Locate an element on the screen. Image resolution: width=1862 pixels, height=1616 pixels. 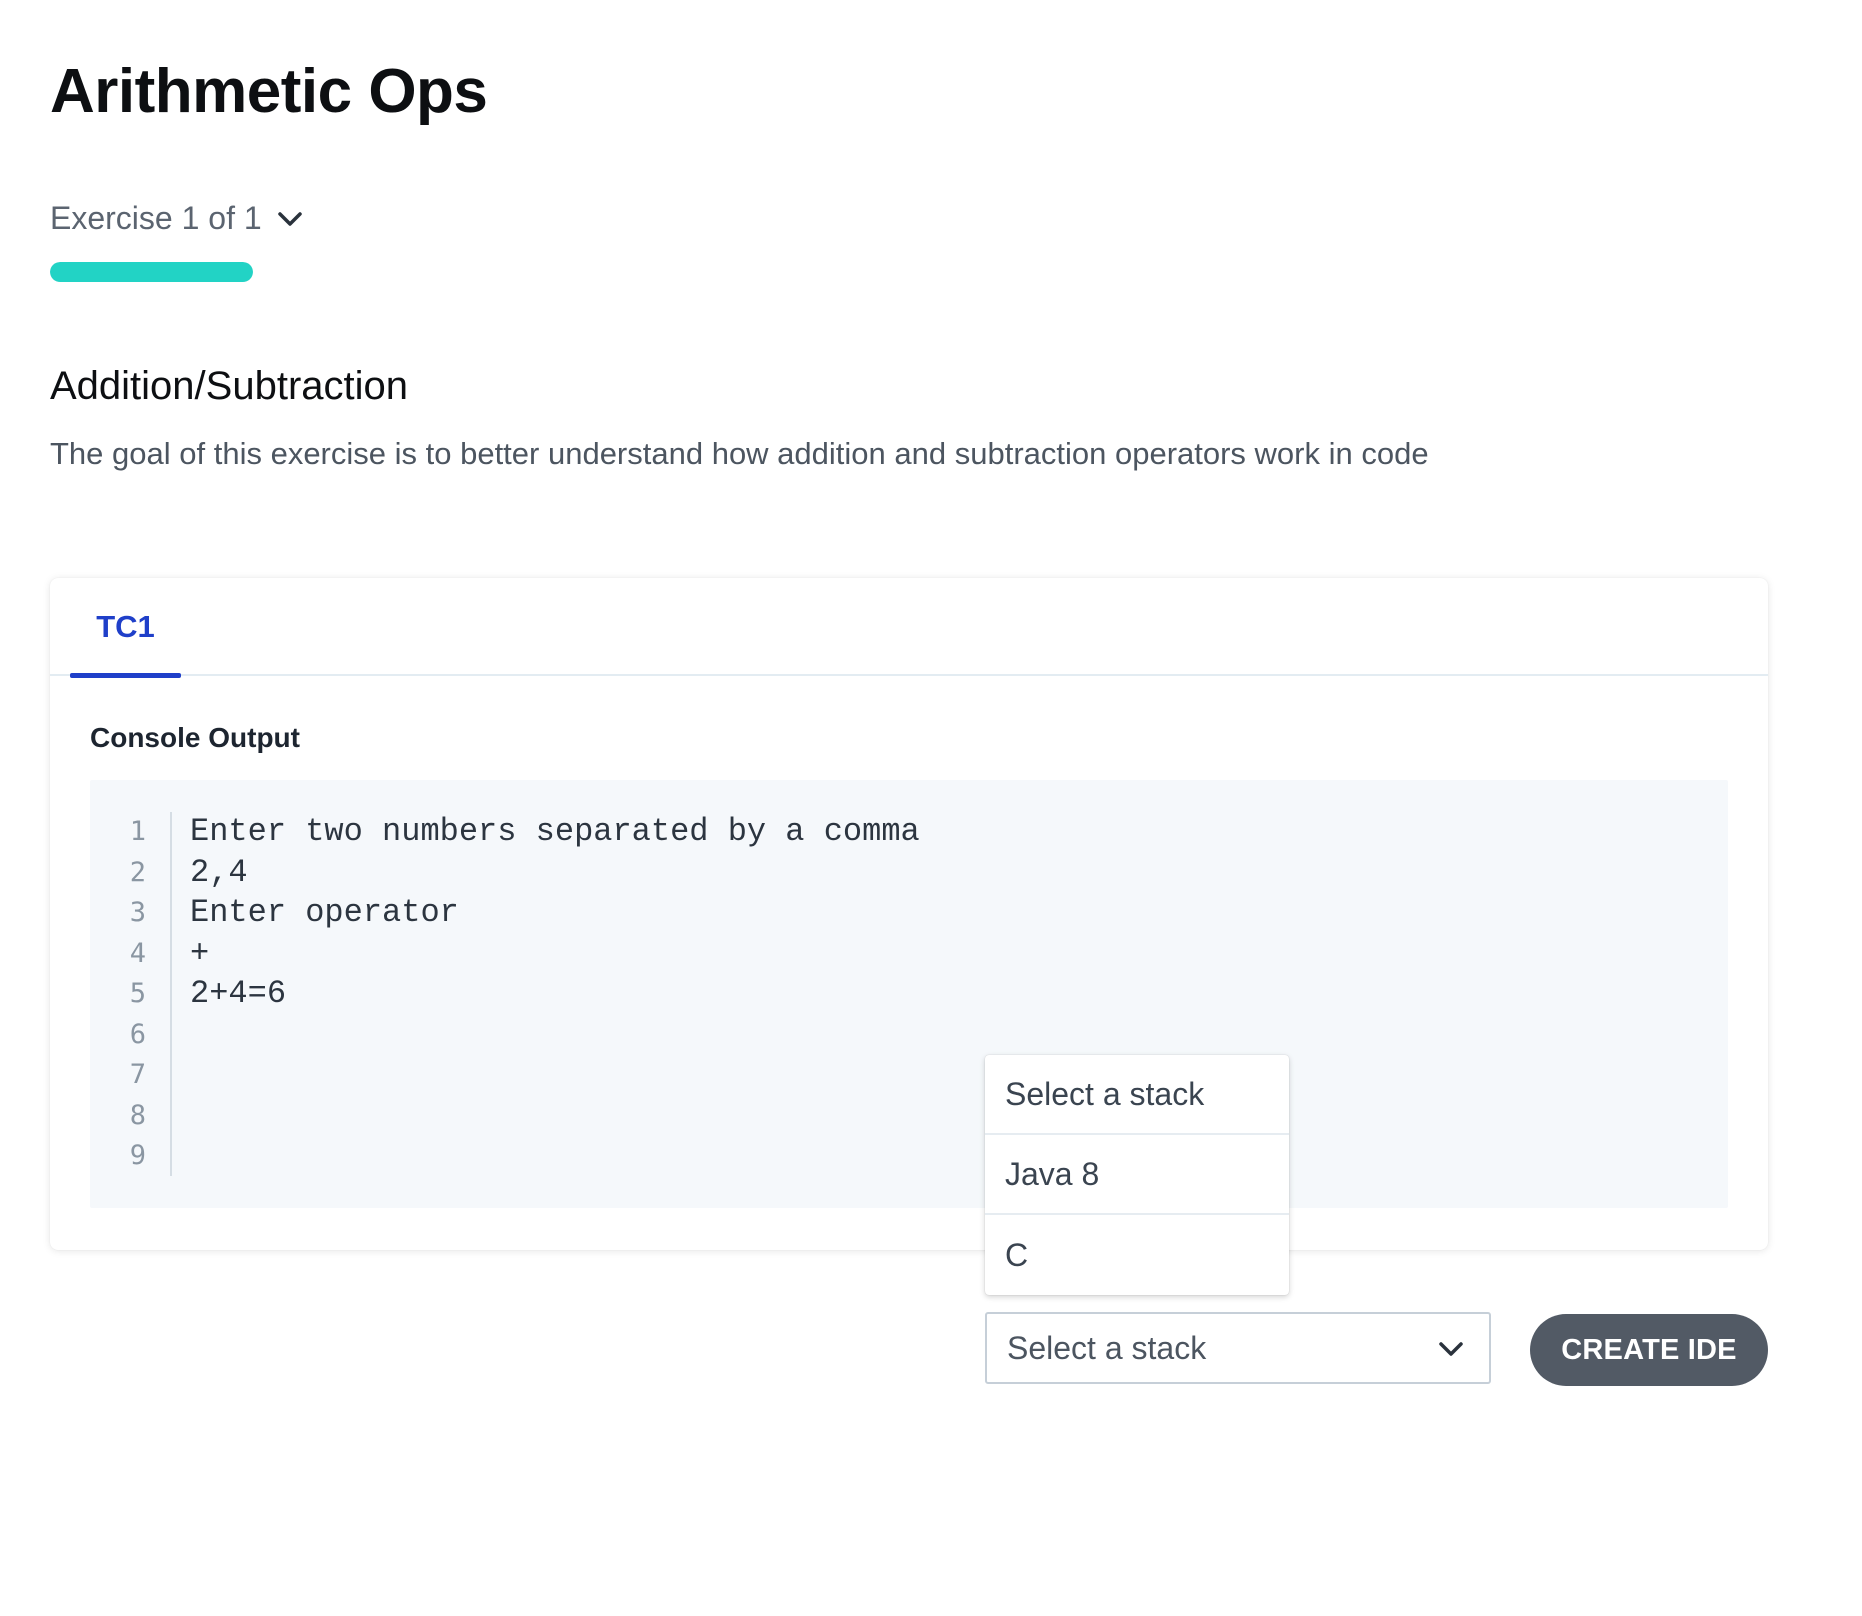
exercise-progress-fill is located at coordinates (151, 272).